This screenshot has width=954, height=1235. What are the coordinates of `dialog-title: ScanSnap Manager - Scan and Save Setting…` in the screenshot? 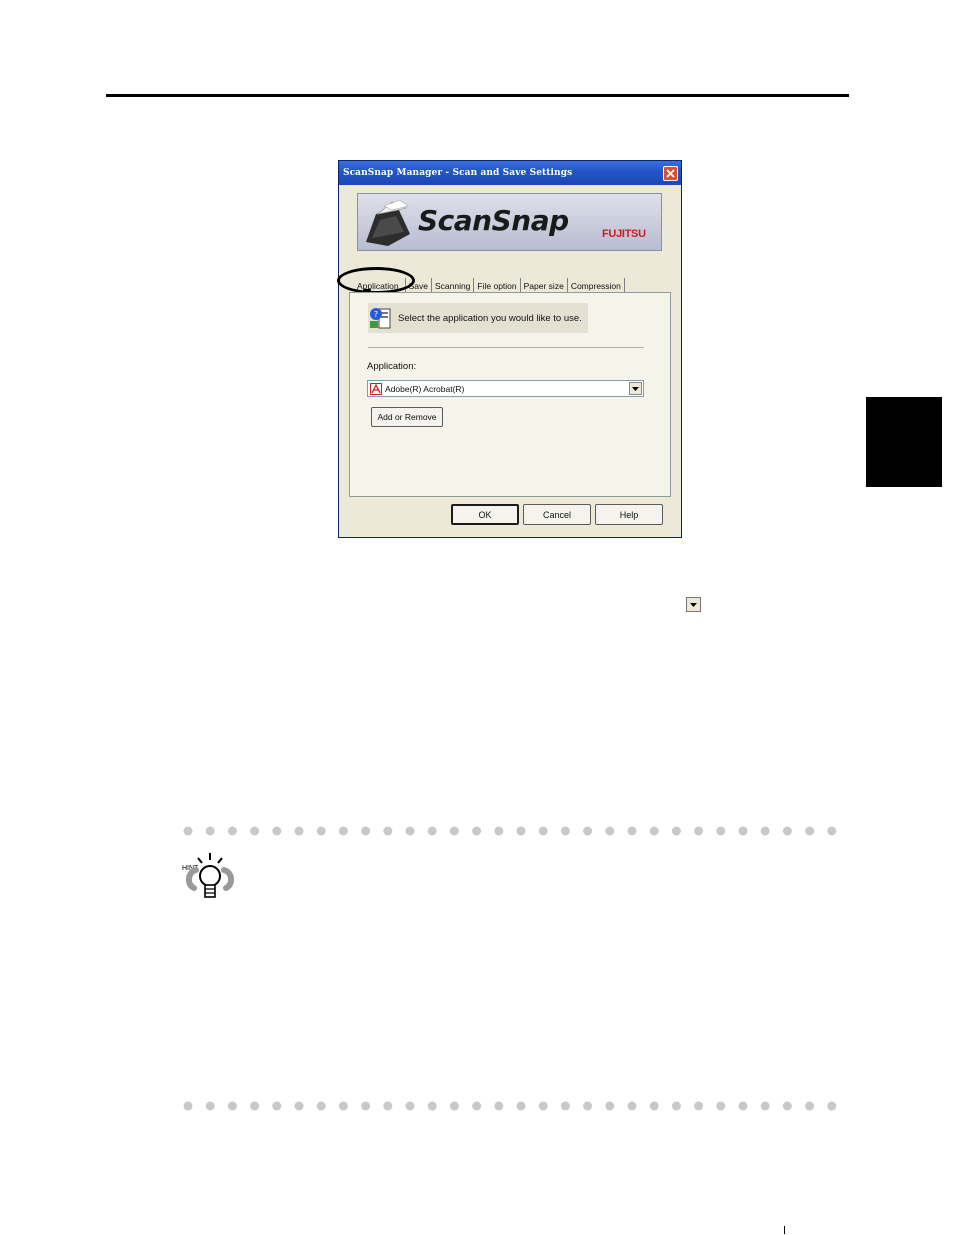 It's located at (458, 173).